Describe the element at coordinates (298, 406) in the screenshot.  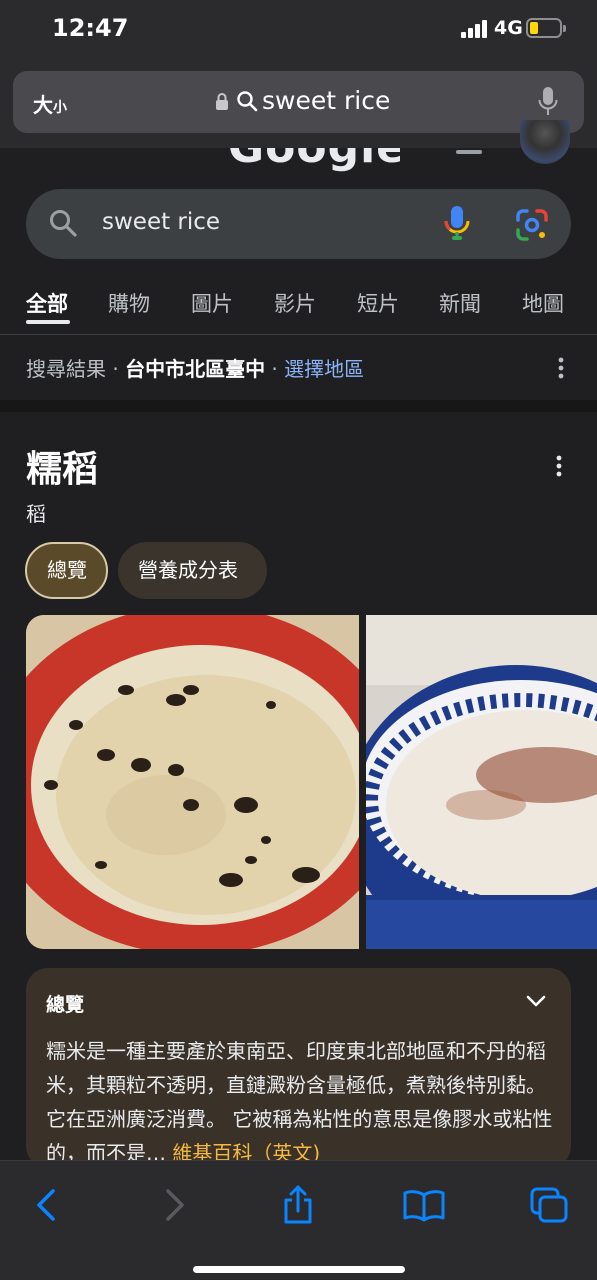
I see `section-separator` at that location.